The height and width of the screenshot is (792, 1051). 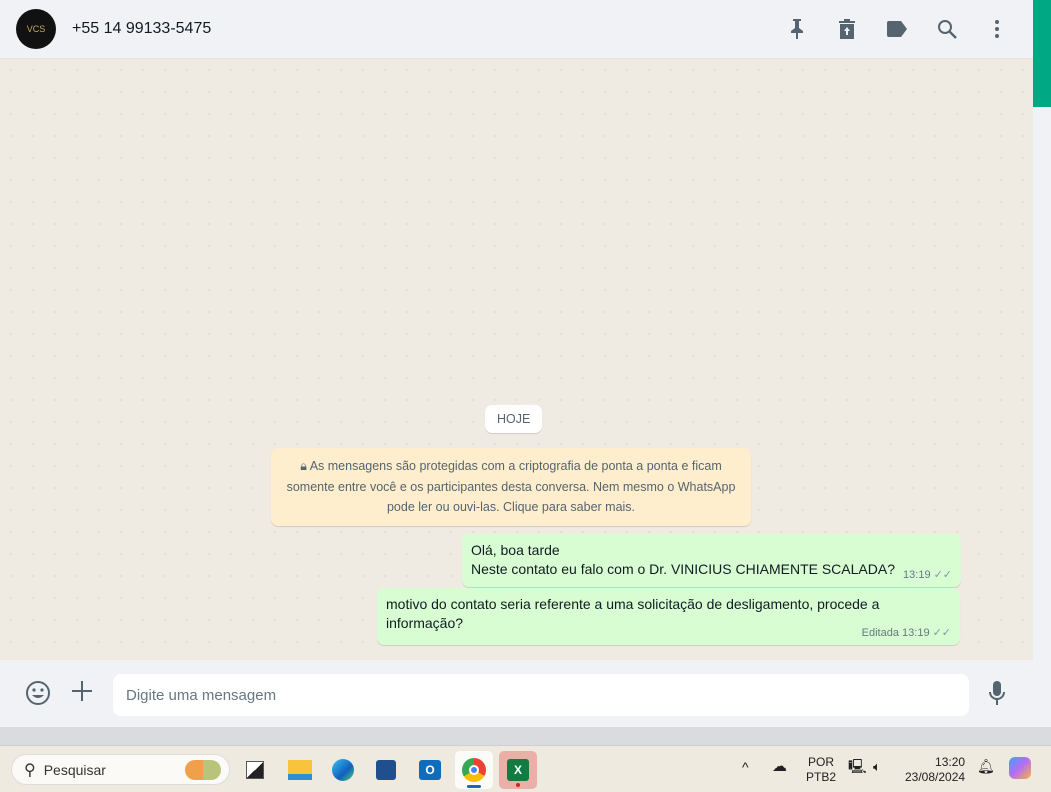 I want to click on search-icon: ⚲, so click(x=30, y=770).